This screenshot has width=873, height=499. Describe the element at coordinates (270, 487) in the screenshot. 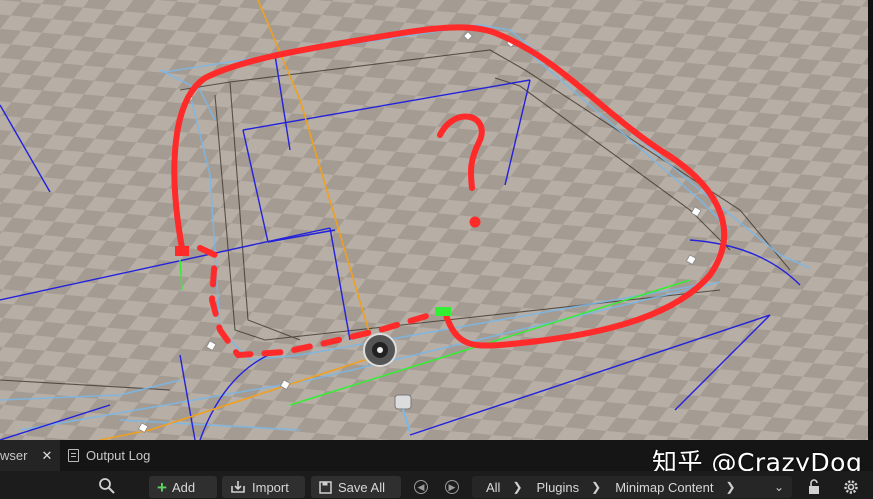

I see `import-button-label: Import` at that location.